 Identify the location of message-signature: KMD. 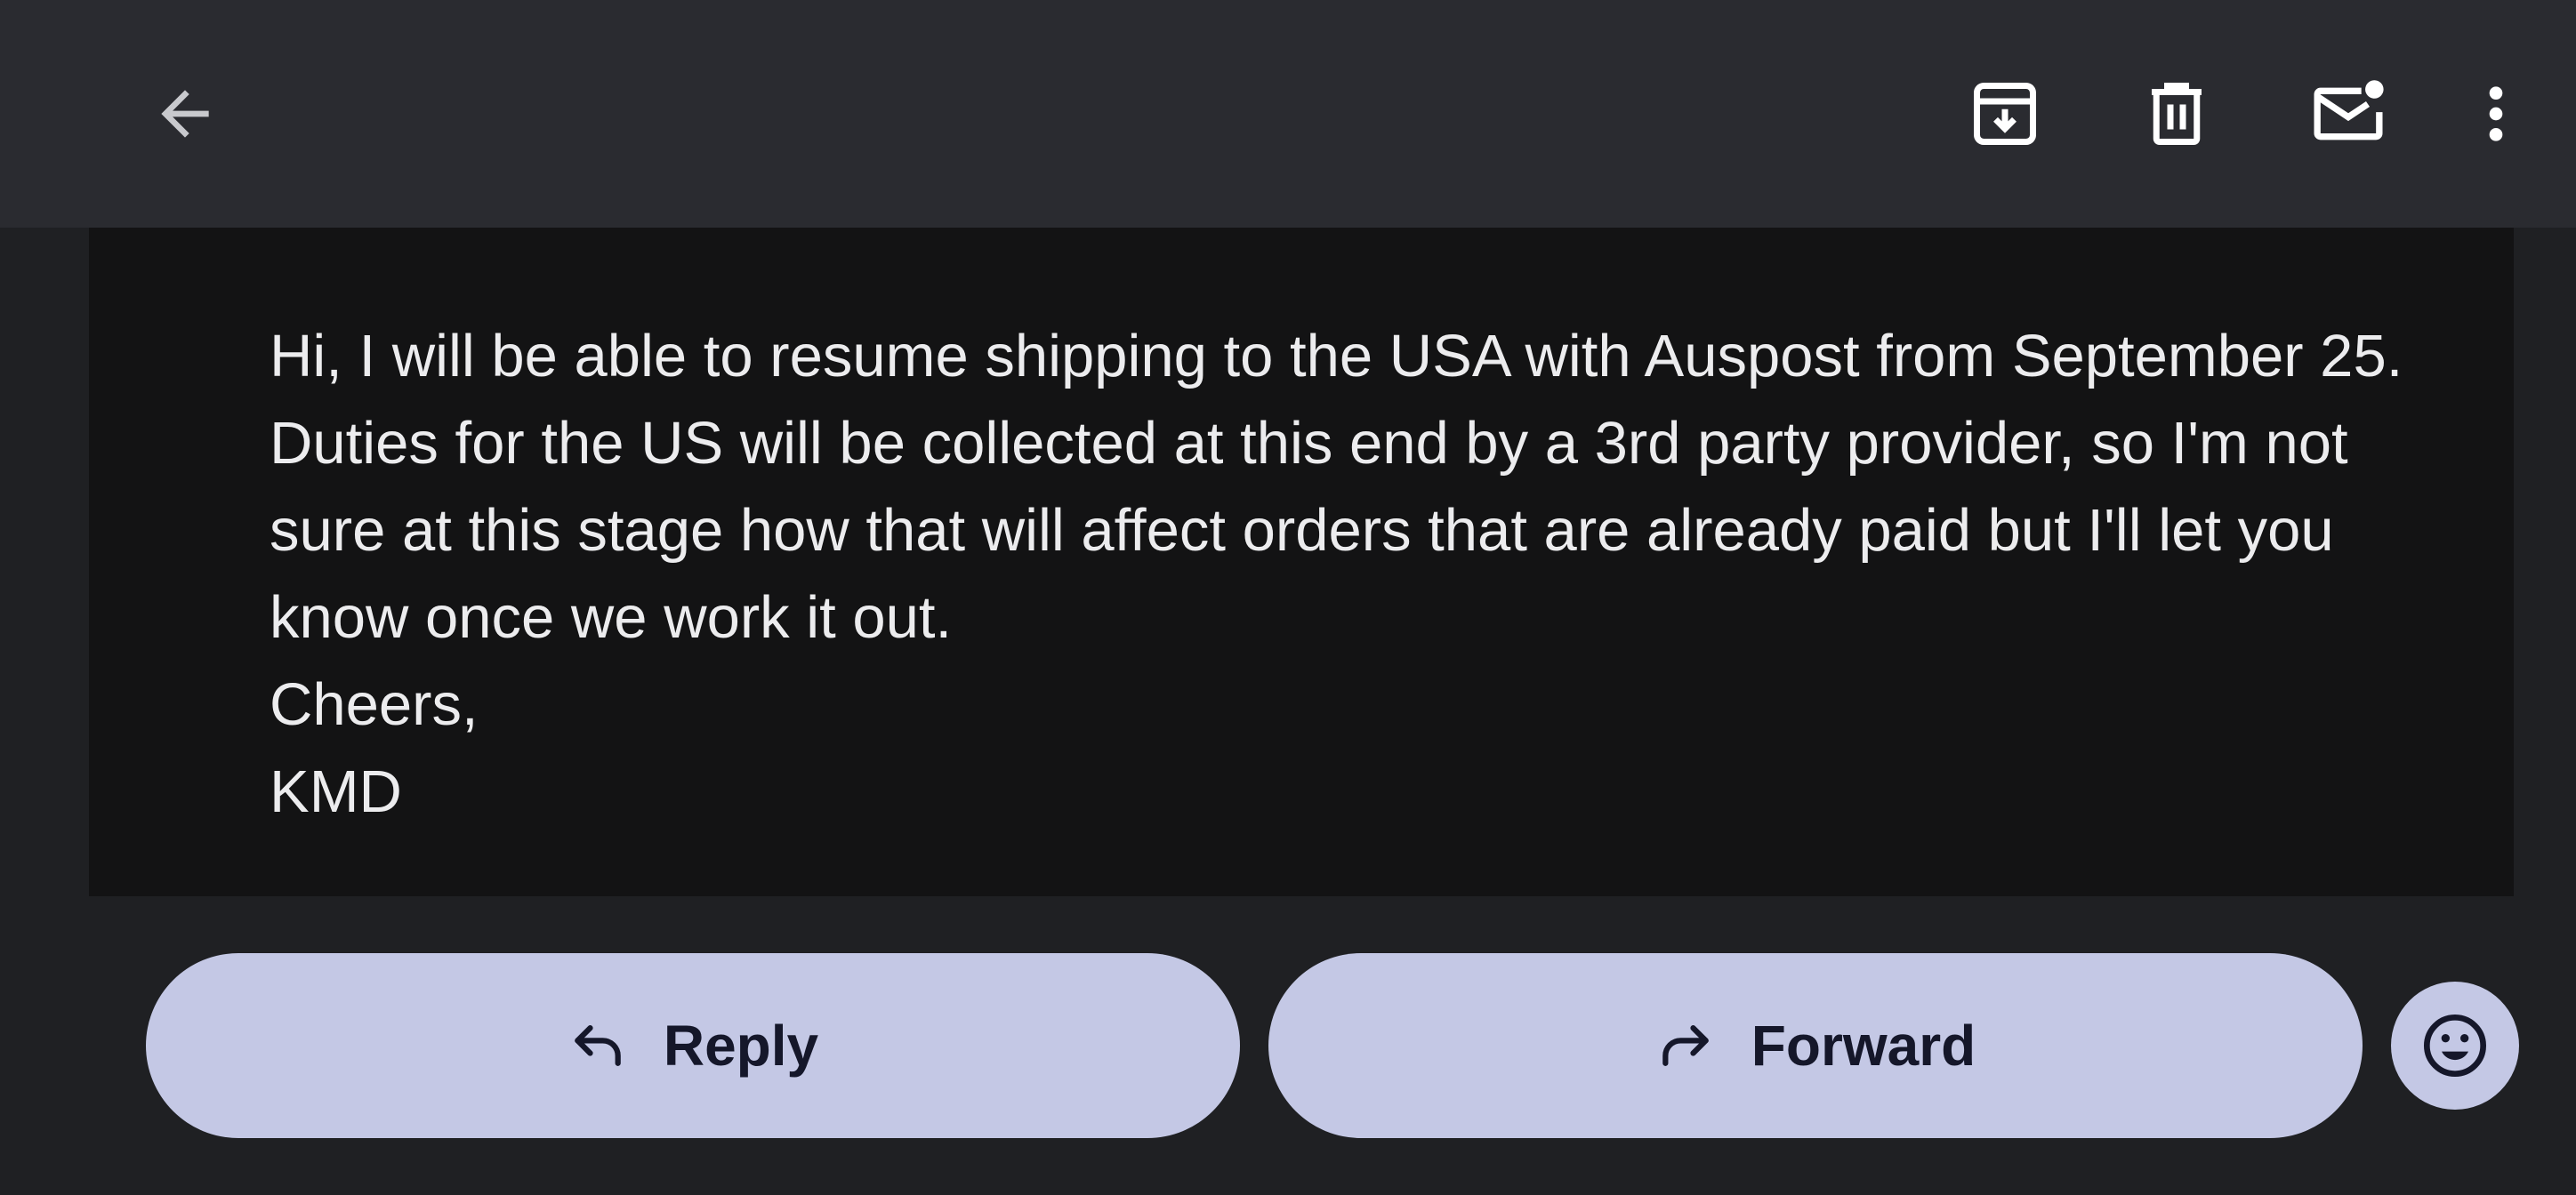
(336, 791).